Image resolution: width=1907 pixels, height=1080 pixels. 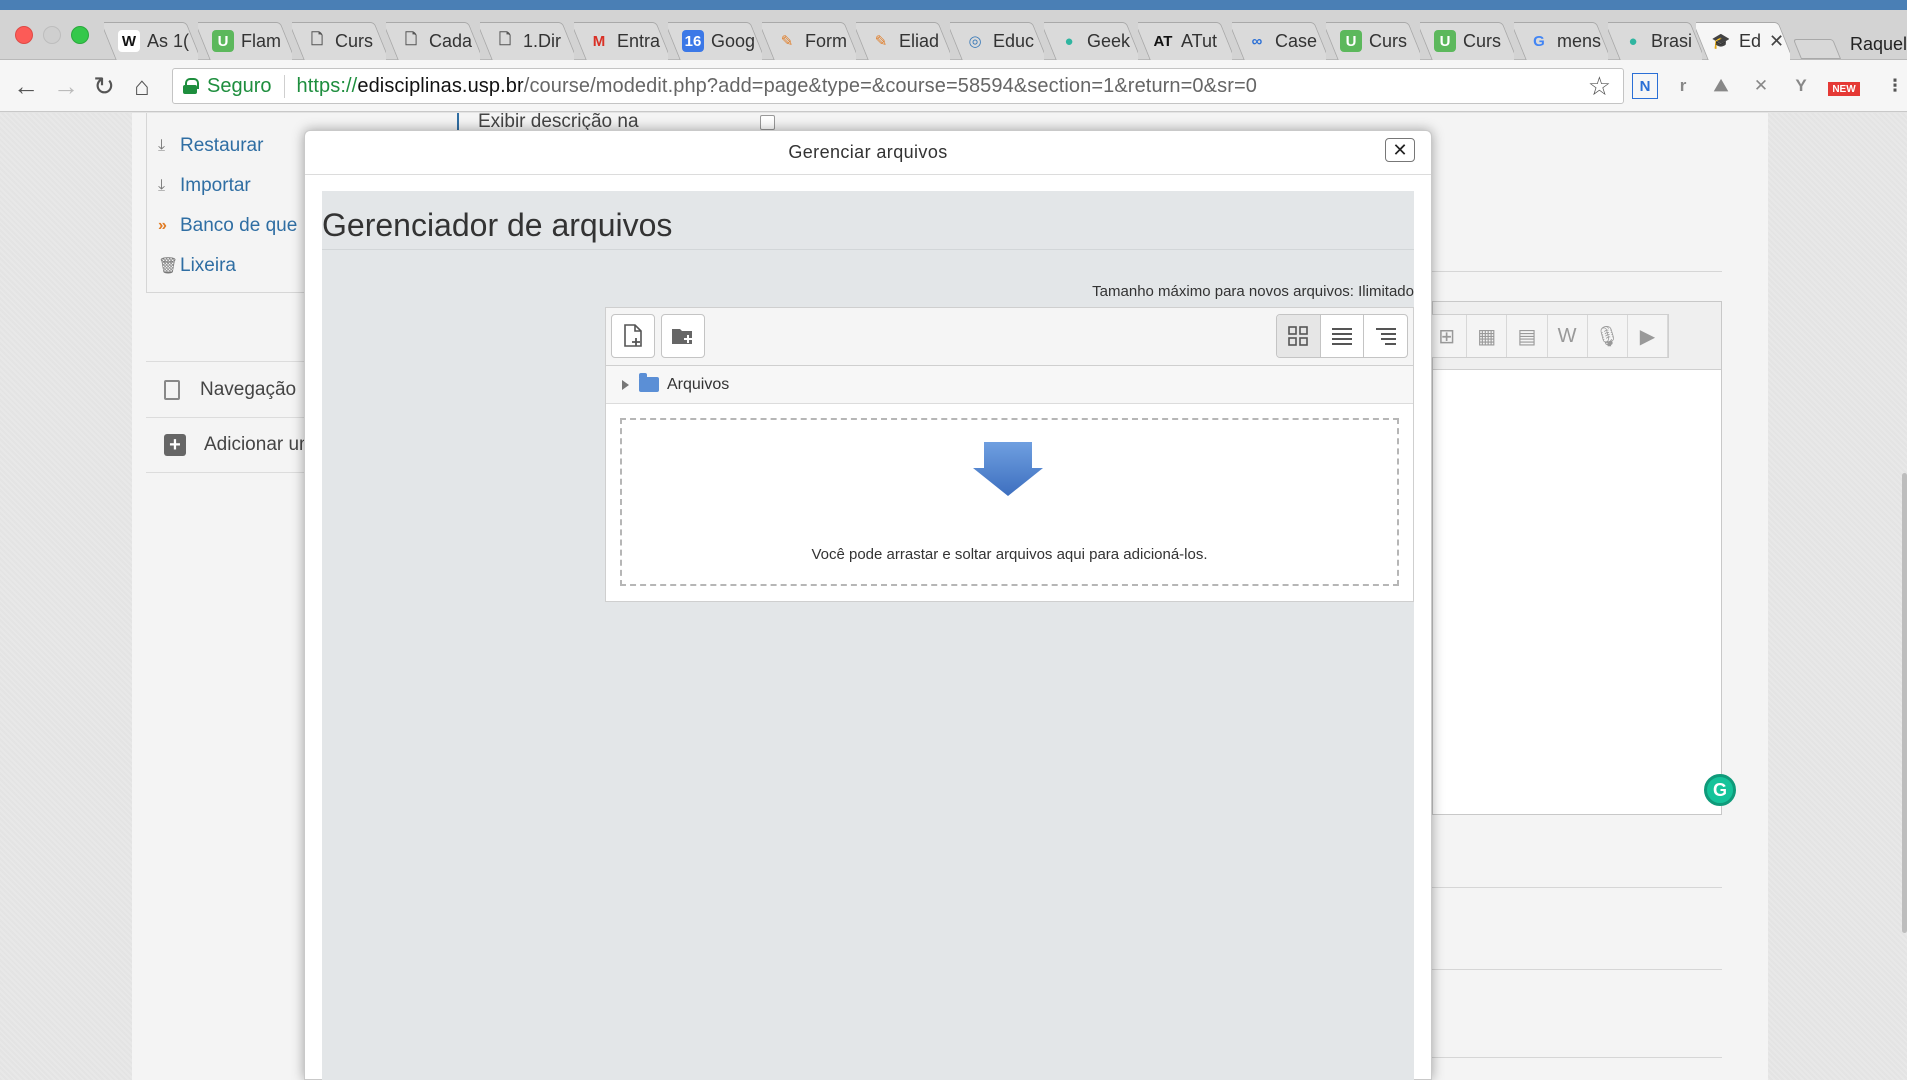 I want to click on close-window-button, so click(x=24, y=35).